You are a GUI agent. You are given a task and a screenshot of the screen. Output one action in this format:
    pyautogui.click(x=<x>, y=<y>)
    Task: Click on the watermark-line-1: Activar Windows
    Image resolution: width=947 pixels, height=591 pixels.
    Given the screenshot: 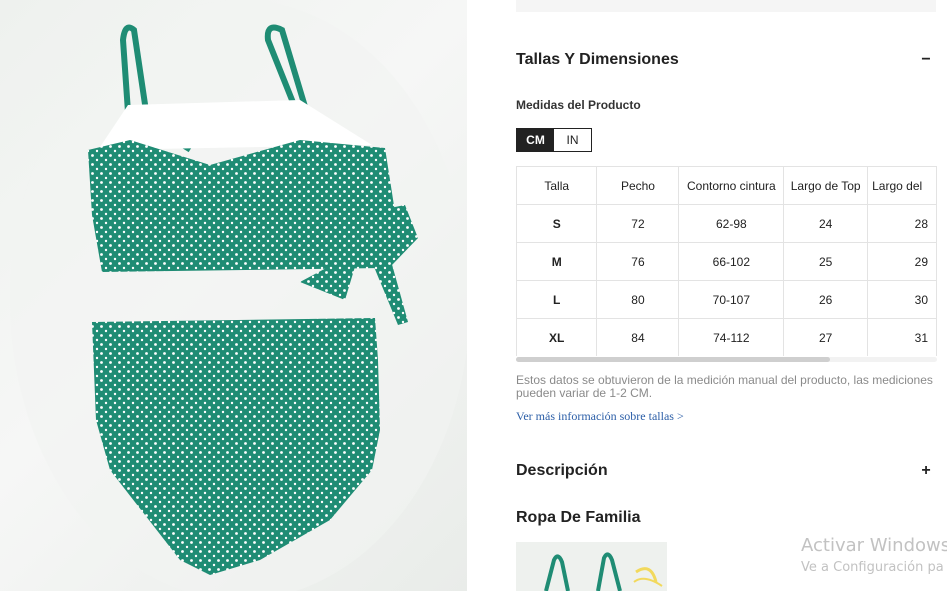 What is the action you would take?
    pyautogui.click(x=874, y=545)
    